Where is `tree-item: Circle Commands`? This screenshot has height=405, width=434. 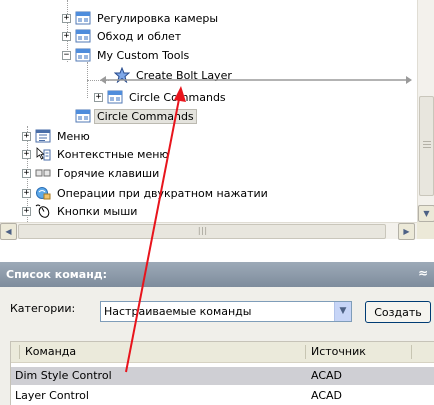
tree-item: Circle Commands is located at coordinates (136, 116).